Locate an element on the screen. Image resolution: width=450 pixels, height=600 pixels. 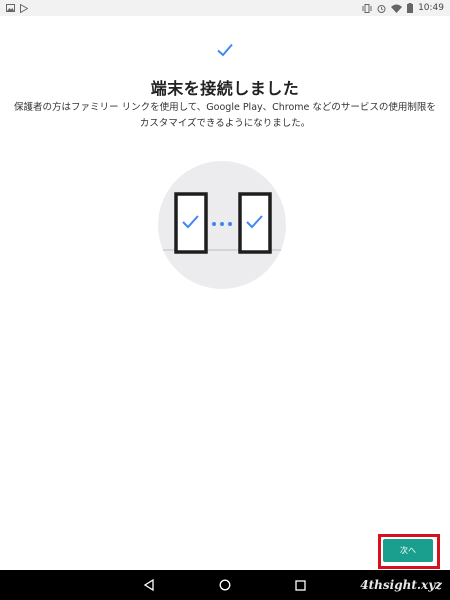
check-icon is located at coordinates (225, 50).